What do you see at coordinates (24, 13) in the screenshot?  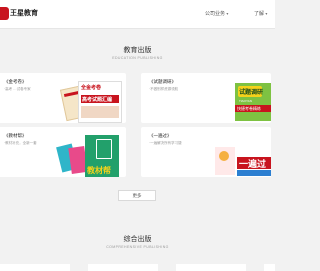 I see `logo-text: 王星教育` at bounding box center [24, 13].